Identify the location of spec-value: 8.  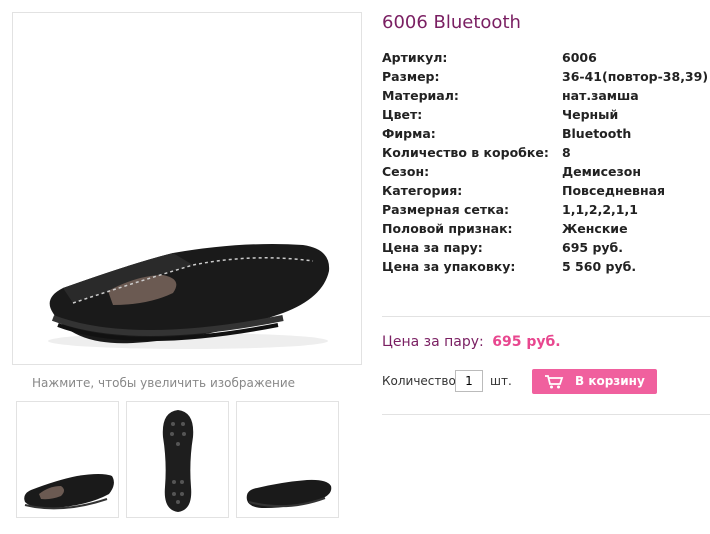
(566, 152).